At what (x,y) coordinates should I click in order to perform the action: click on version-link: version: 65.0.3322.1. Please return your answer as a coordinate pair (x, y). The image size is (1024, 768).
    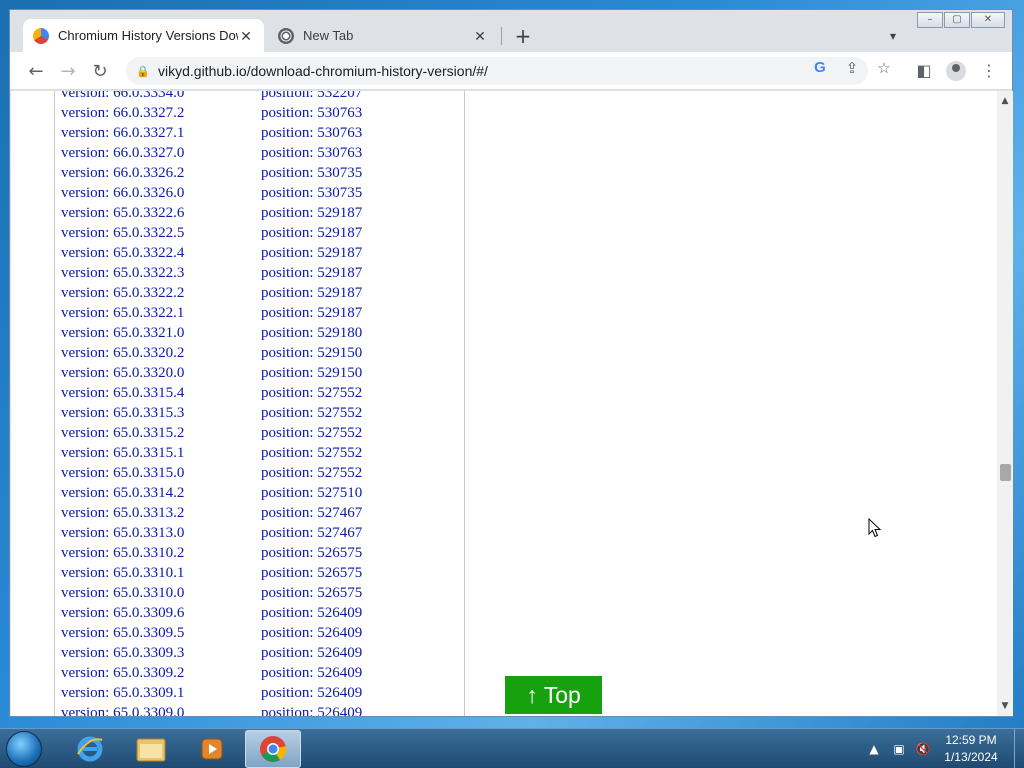
    Looking at the image, I should click on (122, 313).